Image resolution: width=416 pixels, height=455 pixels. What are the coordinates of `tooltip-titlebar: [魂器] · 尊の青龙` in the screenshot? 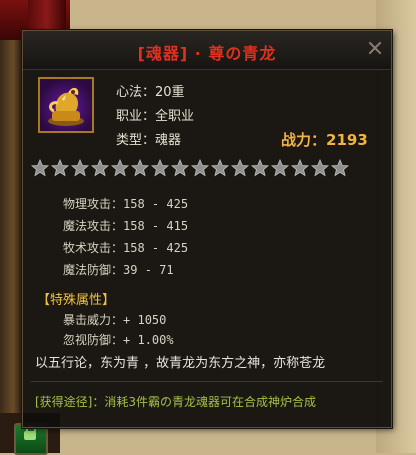 It's located at (207, 50).